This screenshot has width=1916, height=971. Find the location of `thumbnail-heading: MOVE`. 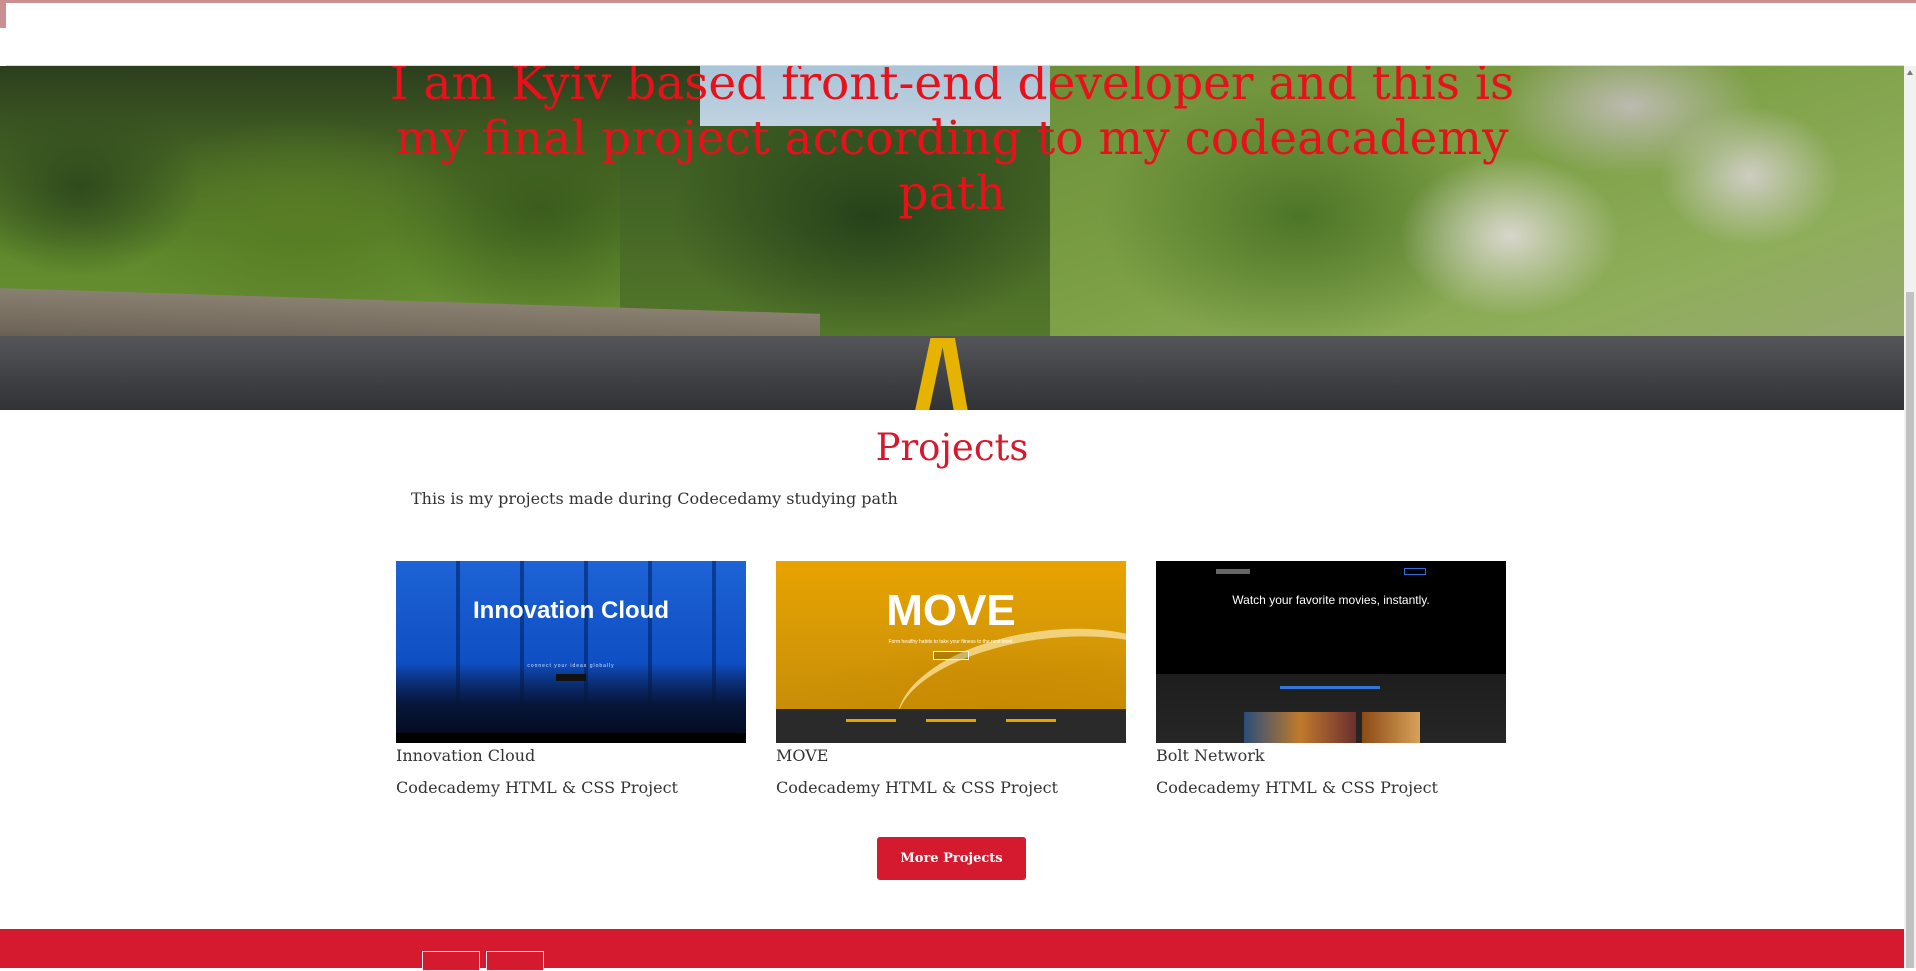

thumbnail-heading: MOVE is located at coordinates (951, 610).